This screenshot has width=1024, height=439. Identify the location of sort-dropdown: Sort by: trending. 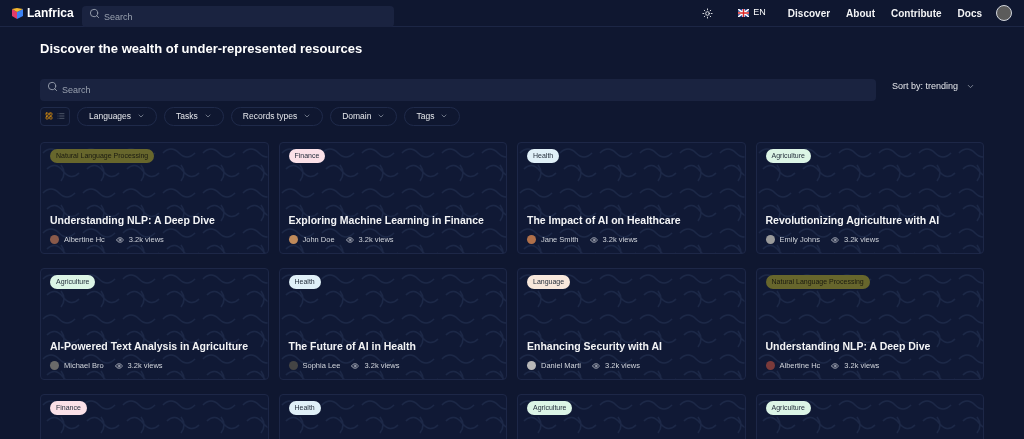
(938, 86).